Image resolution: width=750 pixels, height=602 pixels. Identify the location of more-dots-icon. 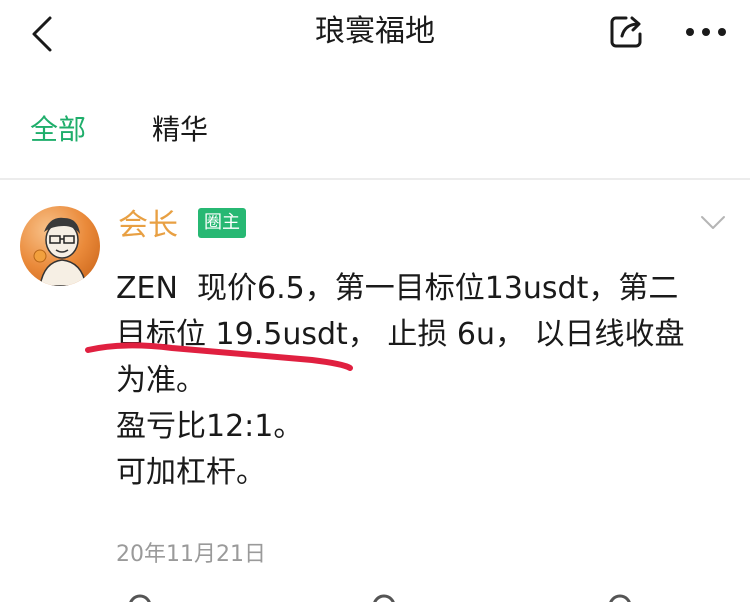
(706, 32).